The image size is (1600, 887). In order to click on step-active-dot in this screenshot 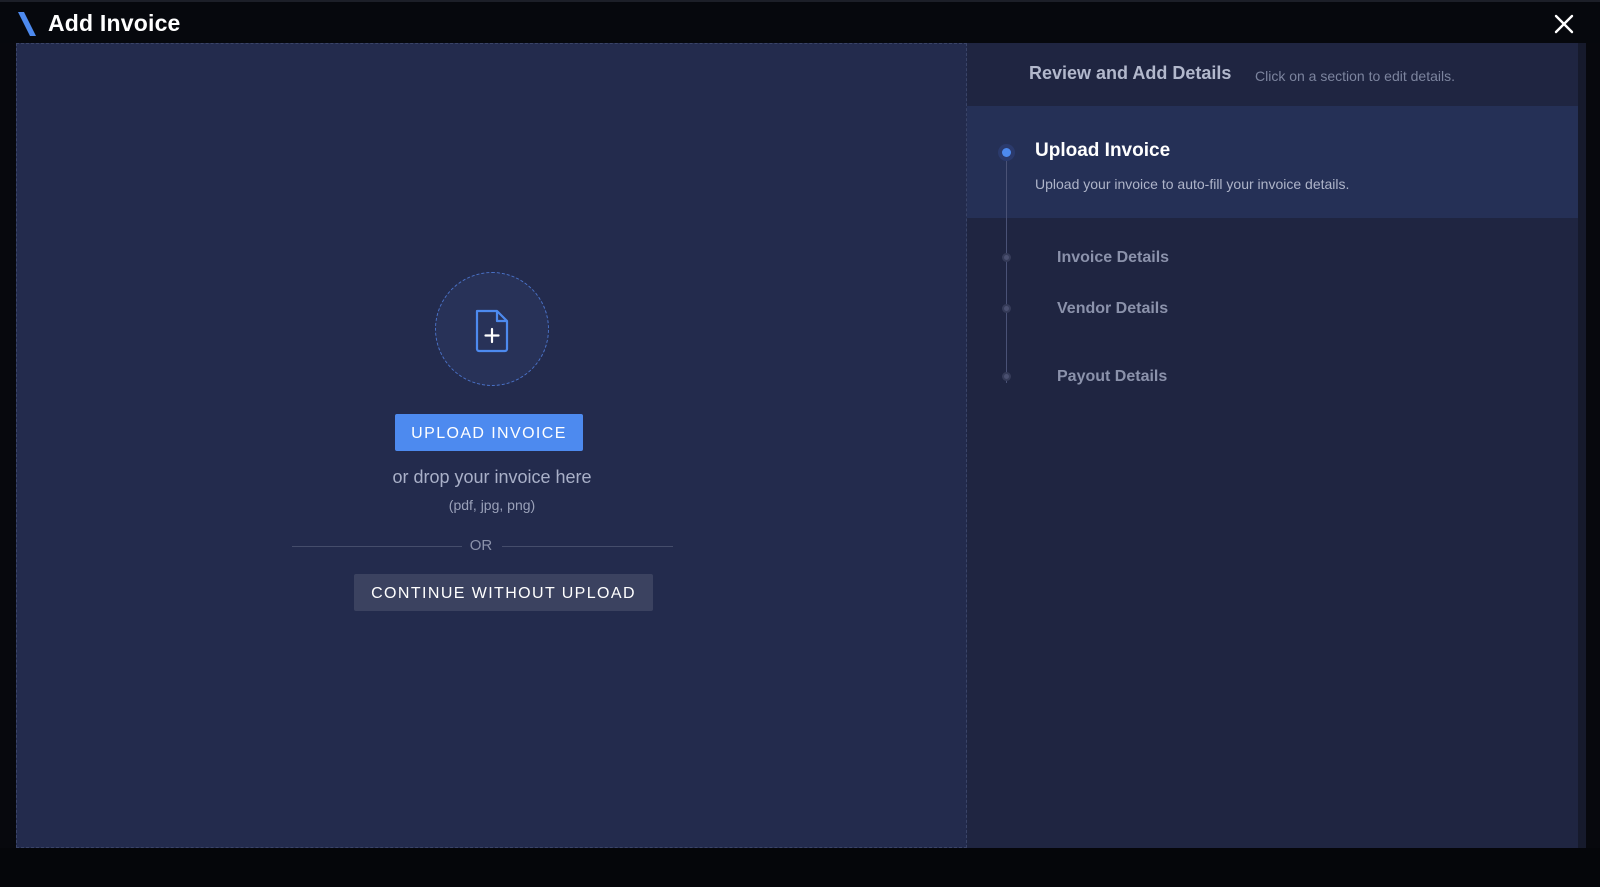, I will do `click(1006, 152)`.